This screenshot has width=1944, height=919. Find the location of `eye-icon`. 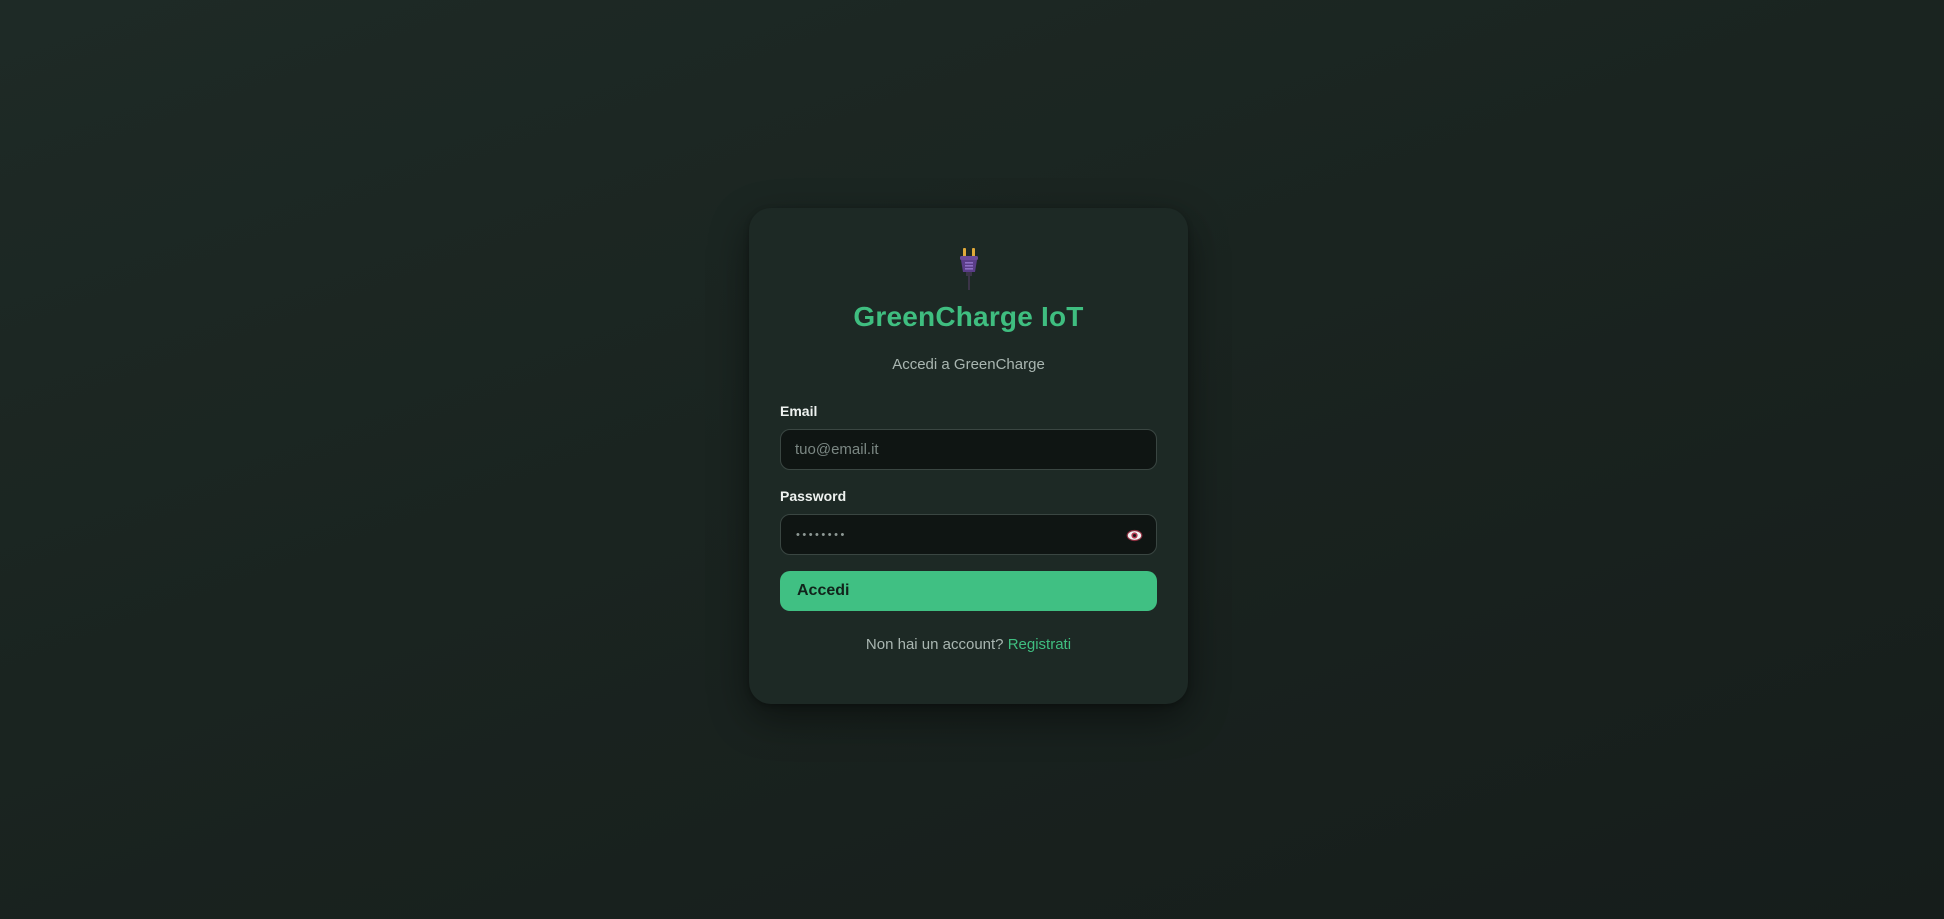

eye-icon is located at coordinates (1134, 535).